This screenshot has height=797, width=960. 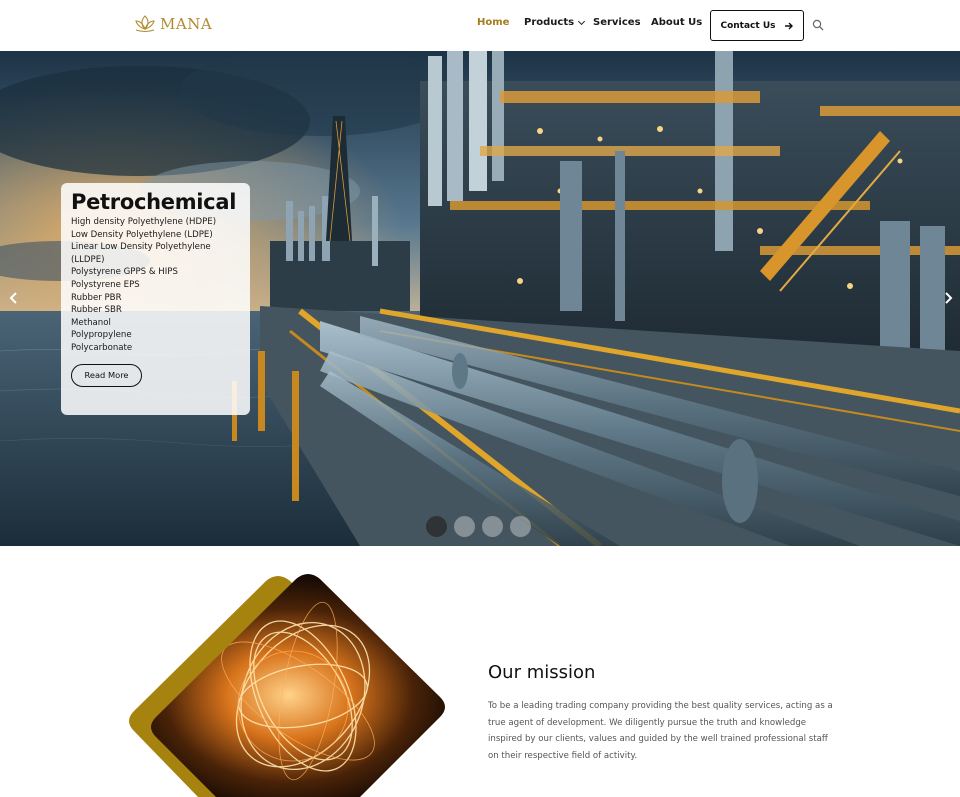 I want to click on nav-products: Products, so click(x=555, y=22).